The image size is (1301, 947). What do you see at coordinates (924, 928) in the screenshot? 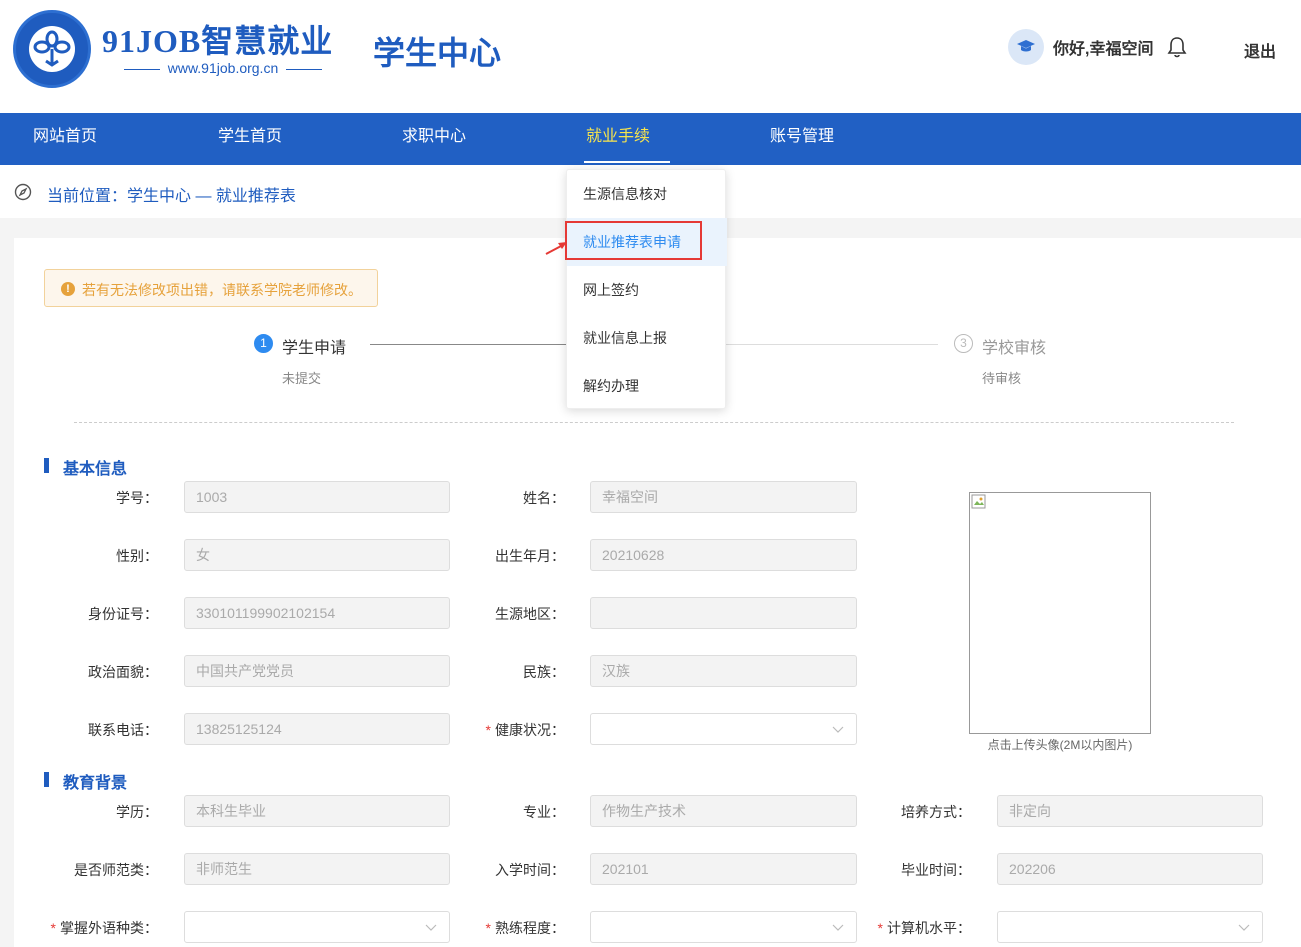
I see `computer-label: * 计算机水平：` at bounding box center [924, 928].